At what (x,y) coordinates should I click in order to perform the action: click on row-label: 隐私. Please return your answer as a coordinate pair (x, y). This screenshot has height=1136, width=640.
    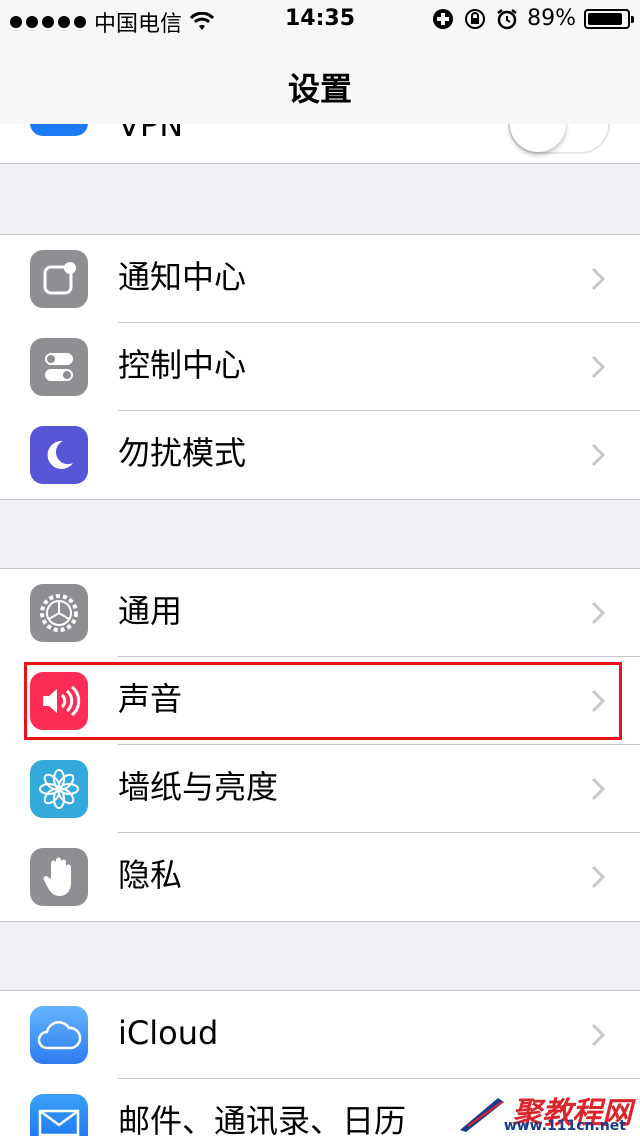
    Looking at the image, I should click on (150, 875).